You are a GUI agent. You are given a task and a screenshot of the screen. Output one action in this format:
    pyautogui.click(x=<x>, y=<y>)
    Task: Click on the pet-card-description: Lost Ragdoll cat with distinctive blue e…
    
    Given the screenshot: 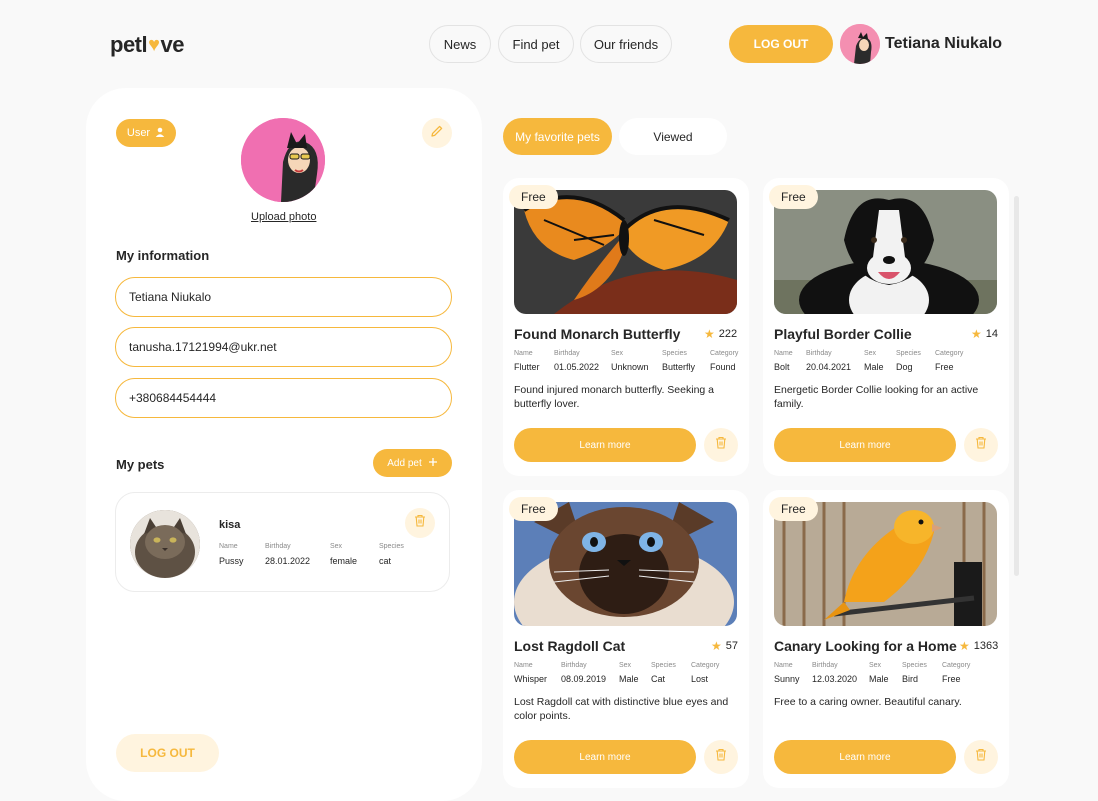 What is the action you would take?
    pyautogui.click(x=621, y=709)
    